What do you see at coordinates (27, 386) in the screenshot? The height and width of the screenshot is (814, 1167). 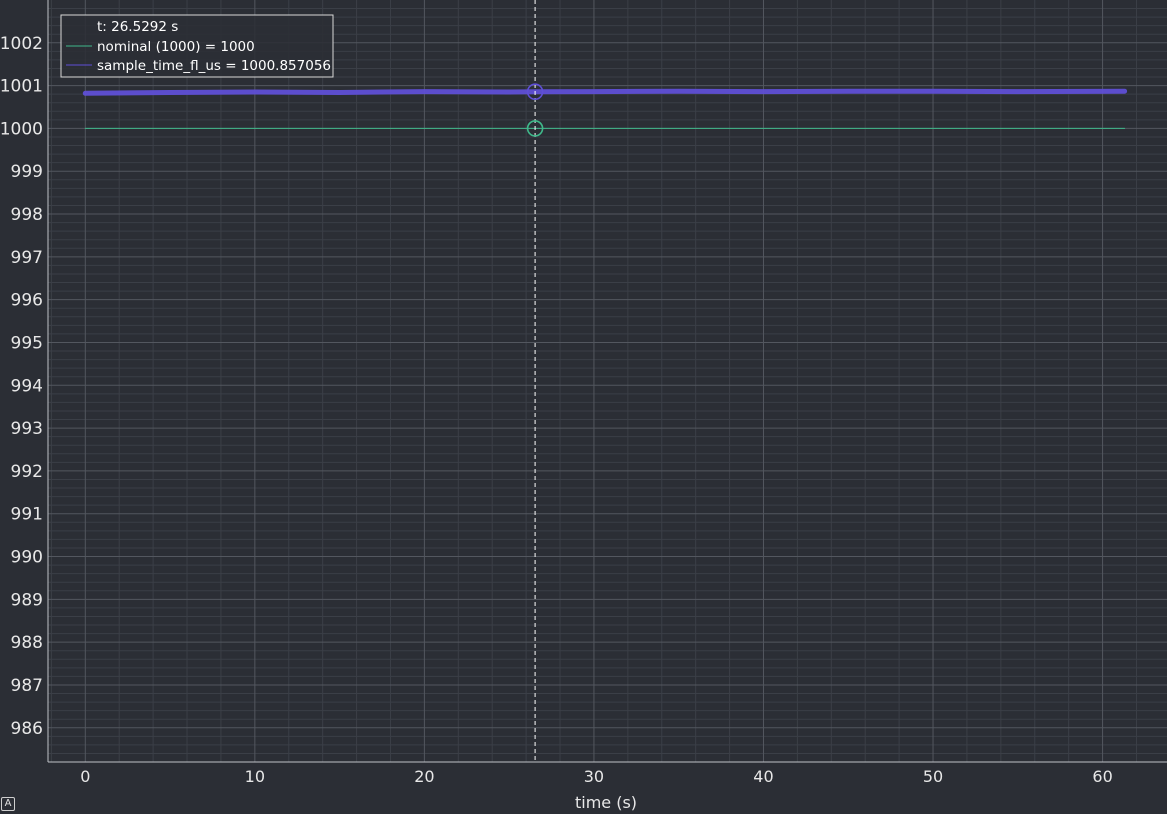 I see `y-tick-label: 994` at bounding box center [27, 386].